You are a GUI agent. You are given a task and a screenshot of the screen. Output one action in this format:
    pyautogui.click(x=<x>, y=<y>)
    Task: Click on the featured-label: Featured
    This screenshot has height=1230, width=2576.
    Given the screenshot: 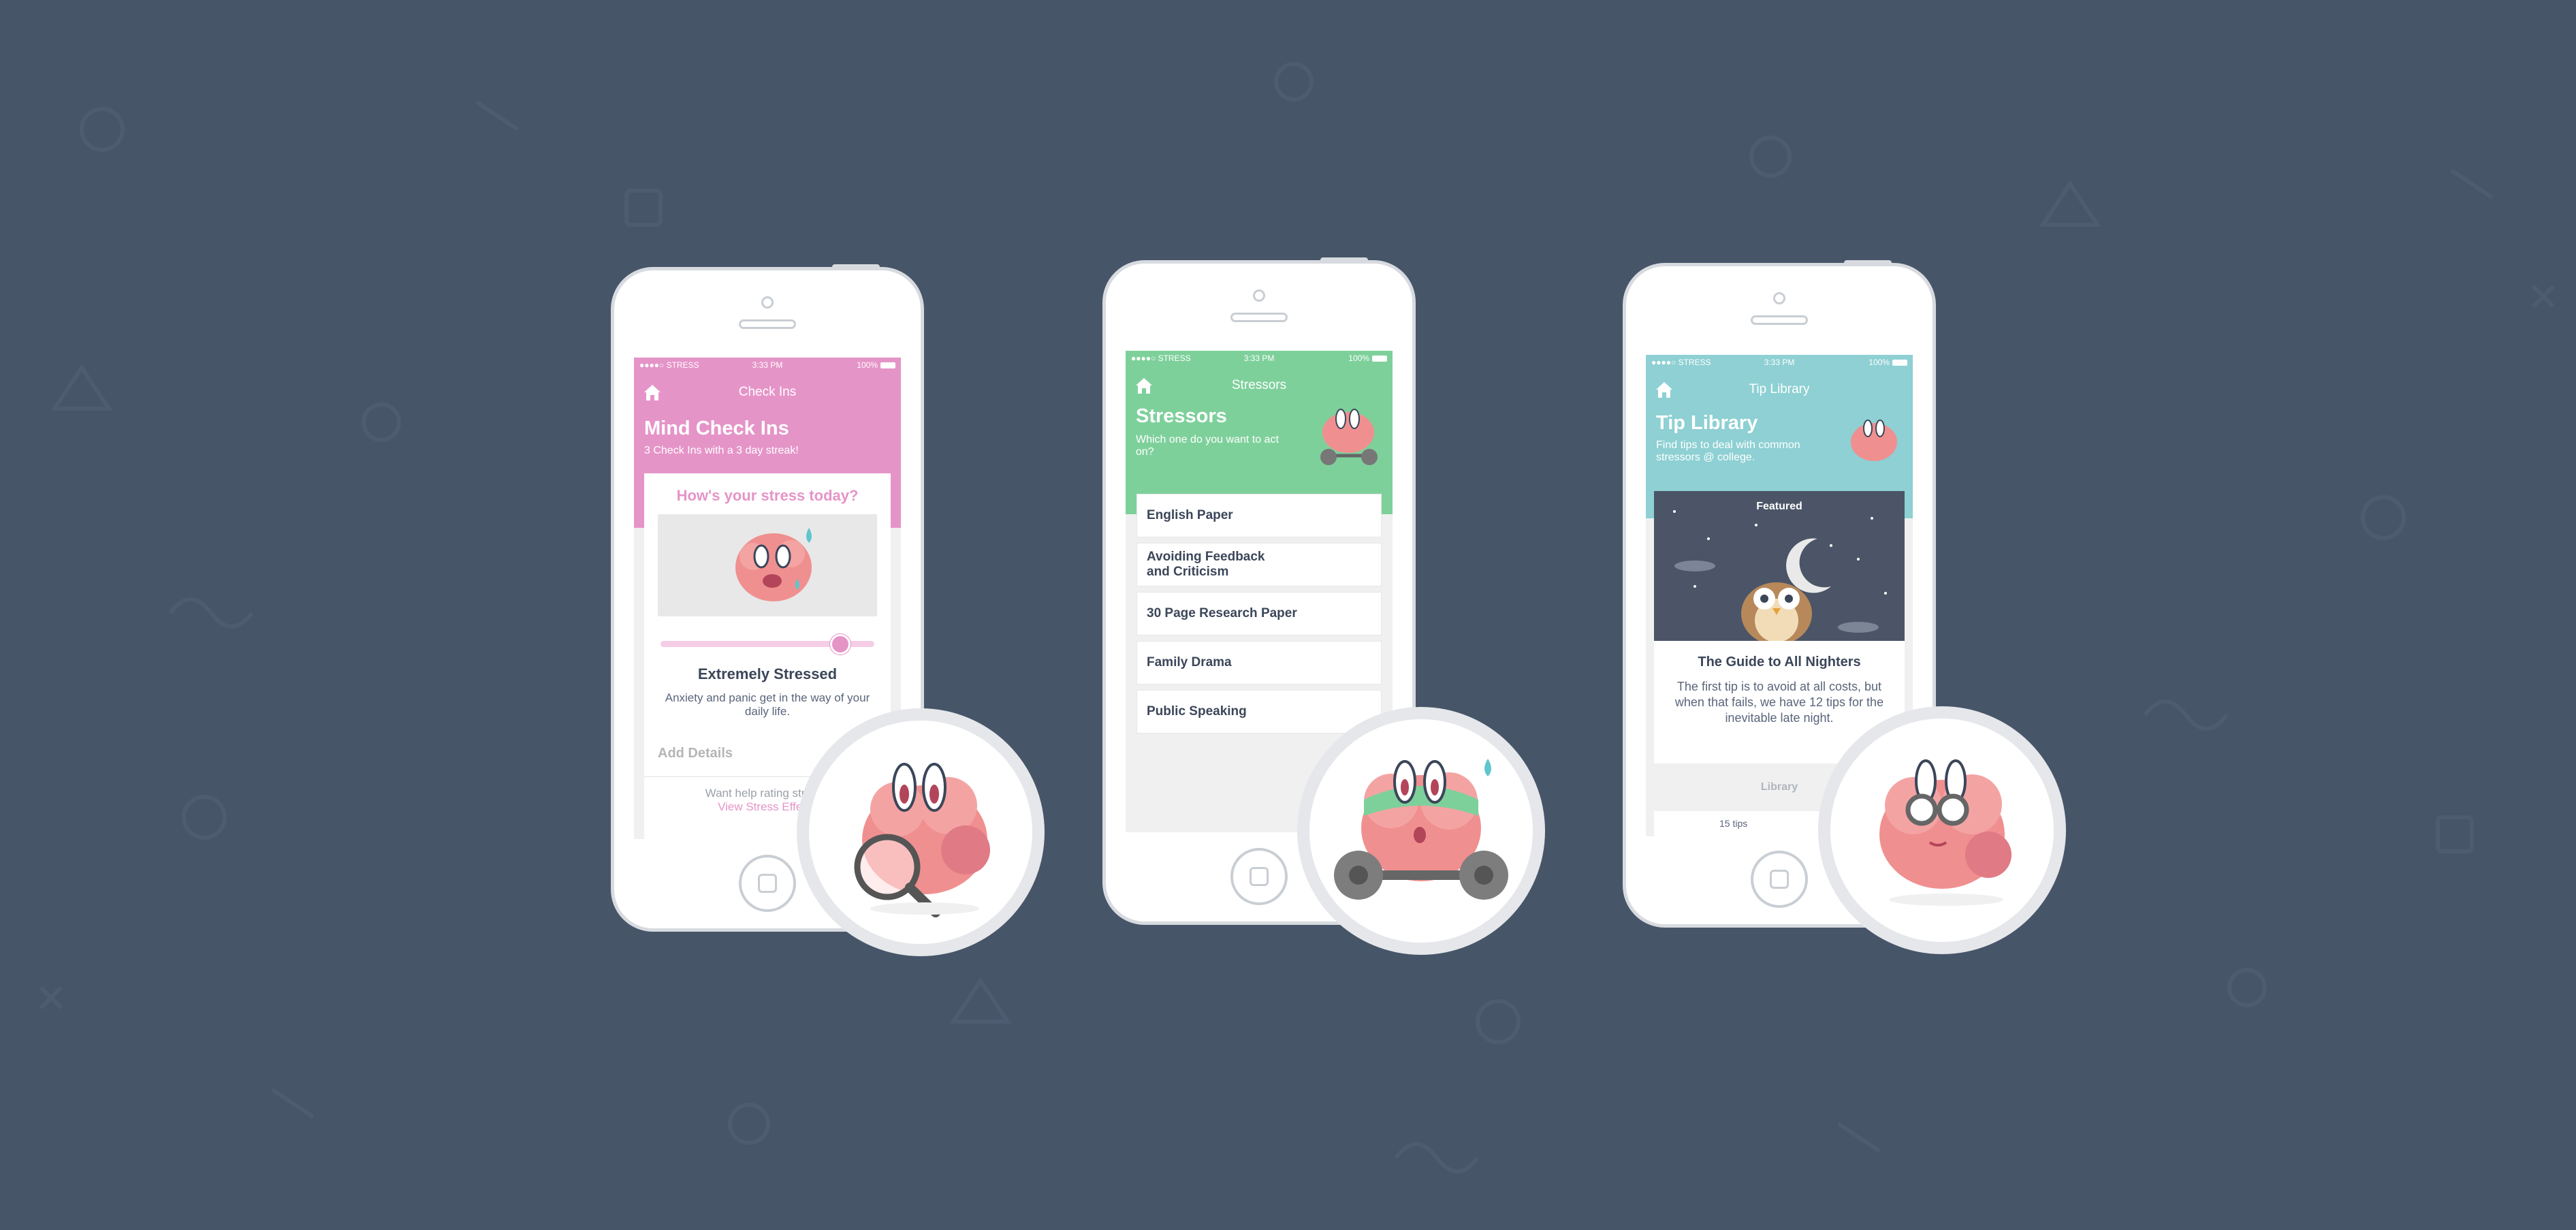 What is the action you would take?
    pyautogui.click(x=1779, y=506)
    